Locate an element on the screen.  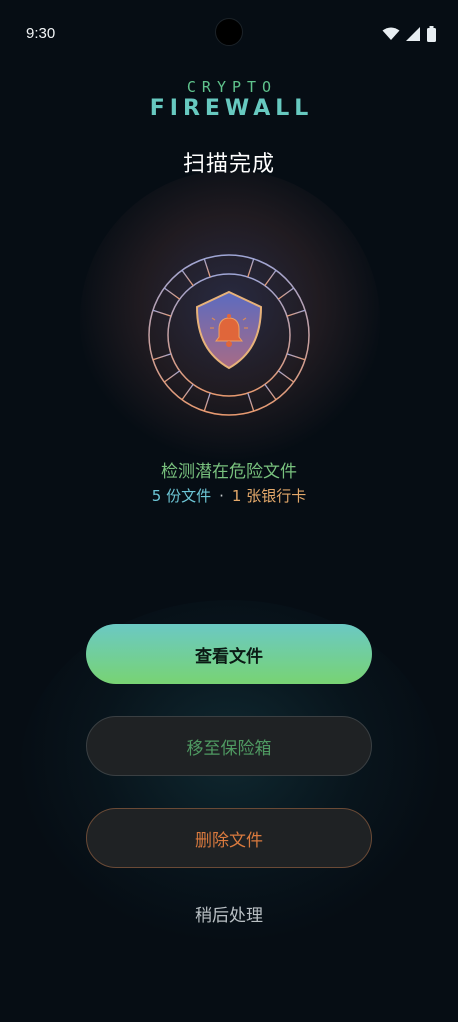
view-files-button: 查看文件 is located at coordinates (229, 654).